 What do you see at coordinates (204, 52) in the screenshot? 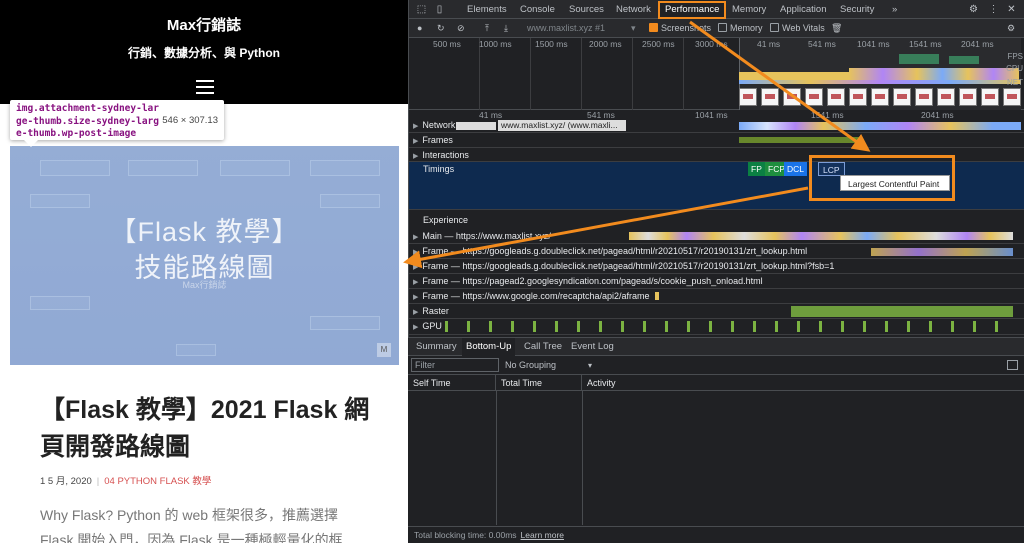
I see `site-header: Max行銷誌 行銷、數據分析、與 Python` at bounding box center [204, 52].